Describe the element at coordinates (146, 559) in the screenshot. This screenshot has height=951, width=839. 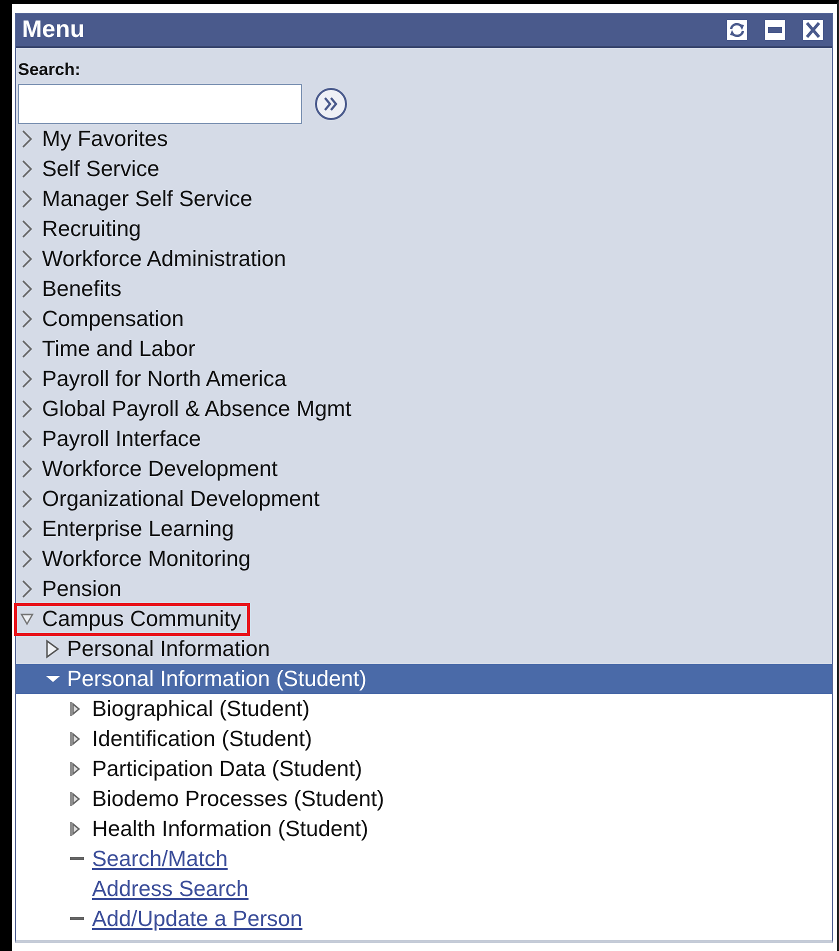
I see `menu-item: Workforce Monitoring` at that location.